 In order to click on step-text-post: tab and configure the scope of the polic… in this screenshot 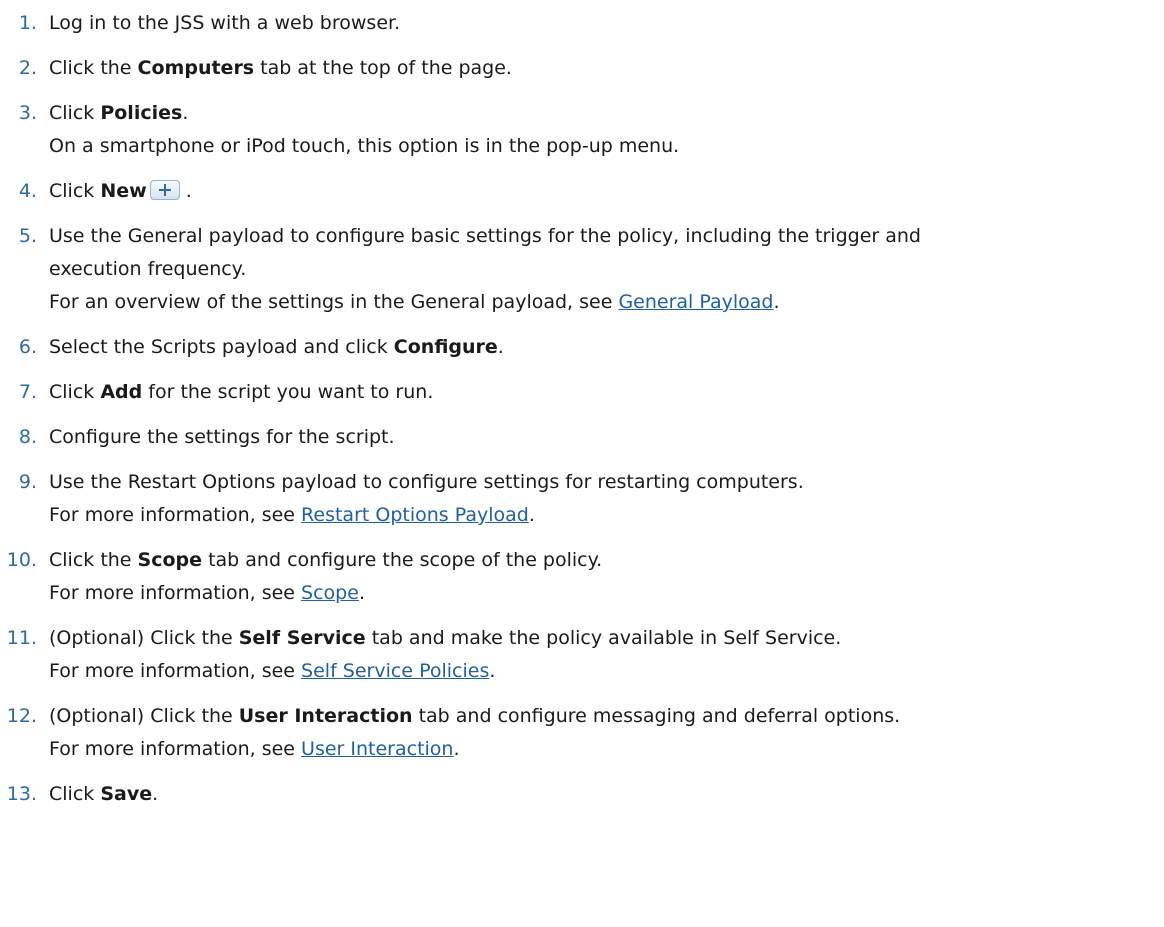, I will do `click(402, 560)`.